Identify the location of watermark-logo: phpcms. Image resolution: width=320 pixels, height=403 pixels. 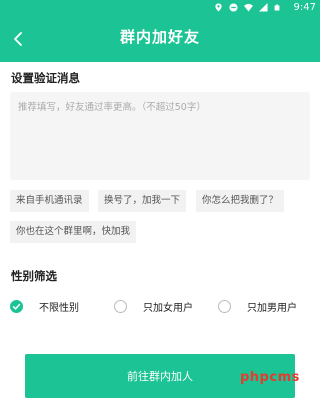
(270, 377).